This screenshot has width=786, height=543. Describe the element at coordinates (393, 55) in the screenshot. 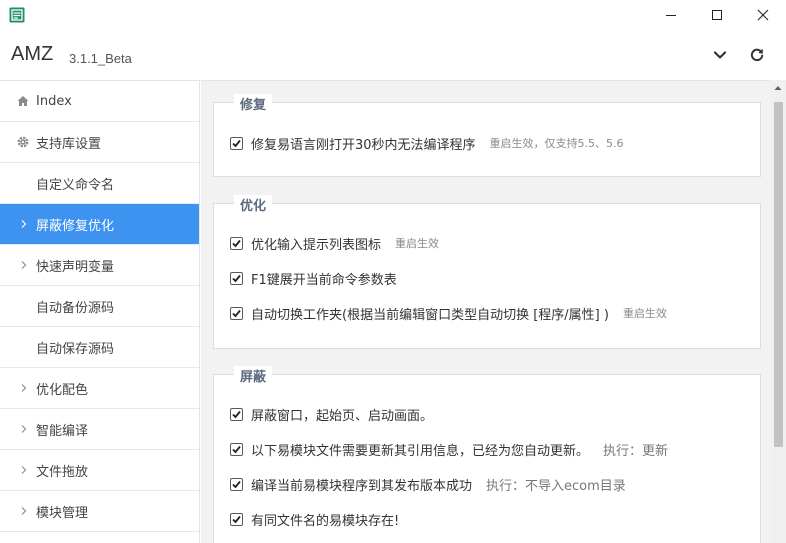

I see `app-header: AMZ 3.1.1_Beta` at that location.